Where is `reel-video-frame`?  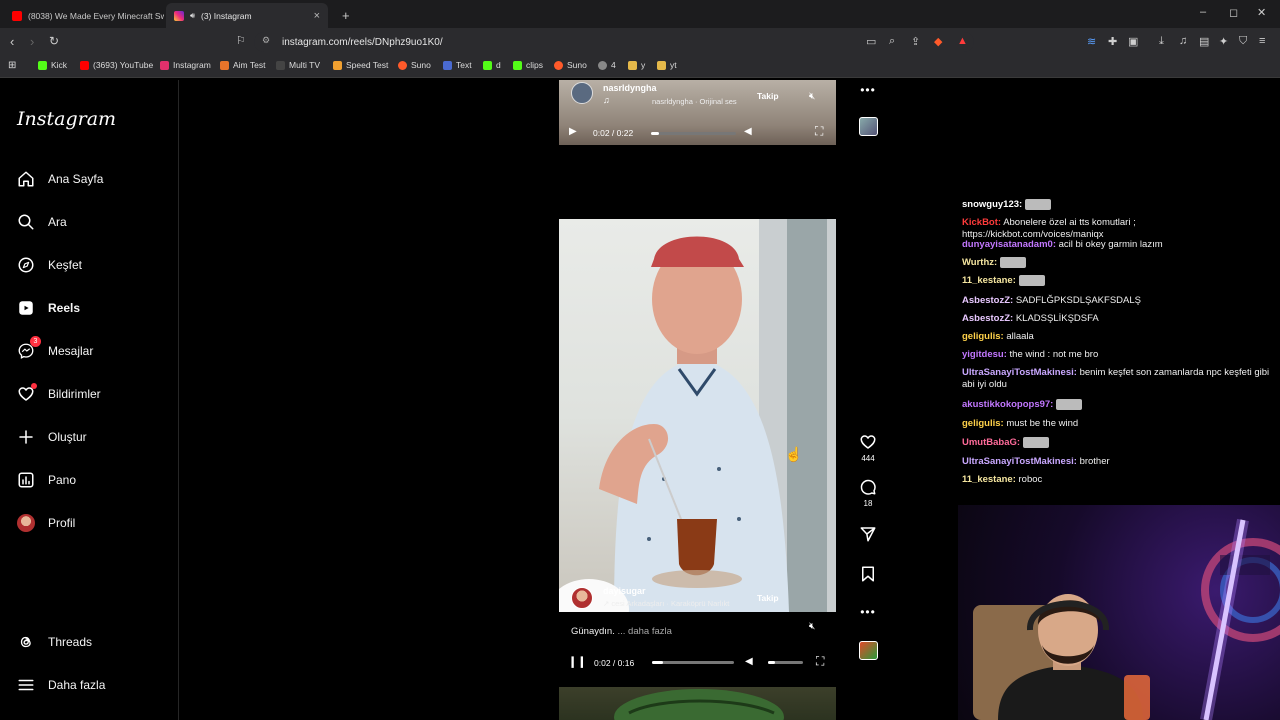 reel-video-frame is located at coordinates (697, 415).